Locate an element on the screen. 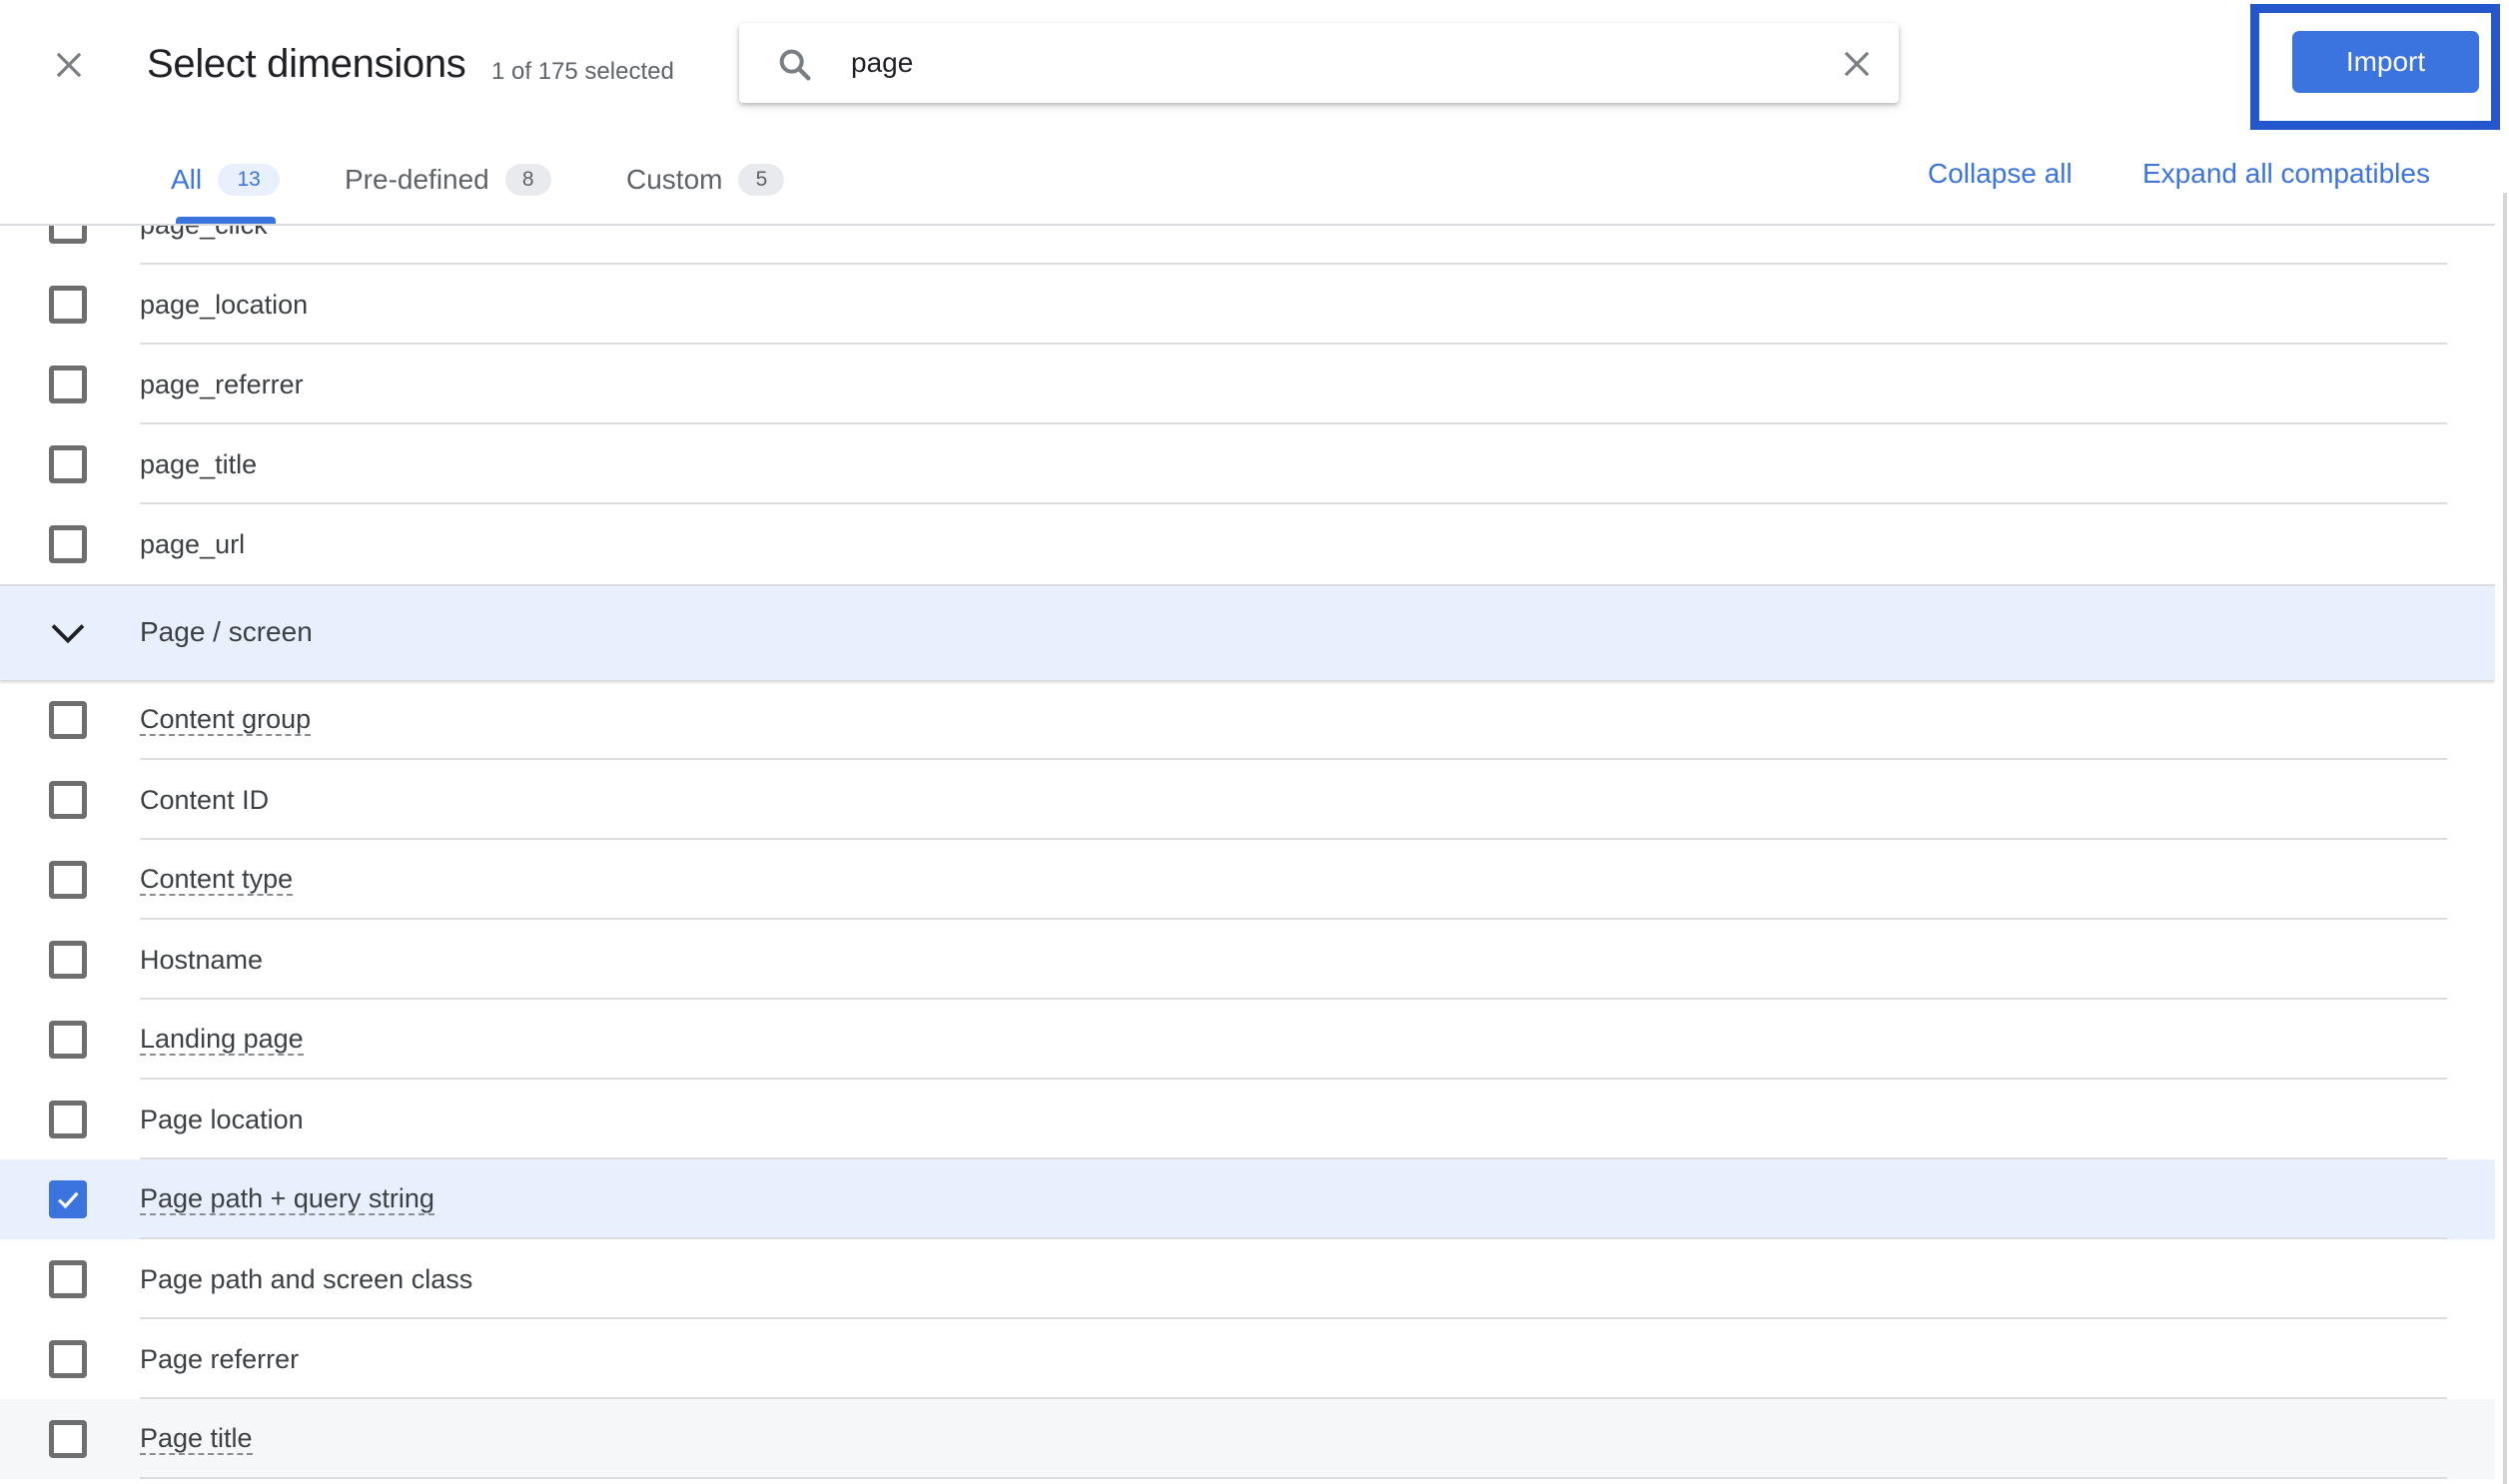 The image size is (2509, 1484). item-label: Page location is located at coordinates (222, 1120).